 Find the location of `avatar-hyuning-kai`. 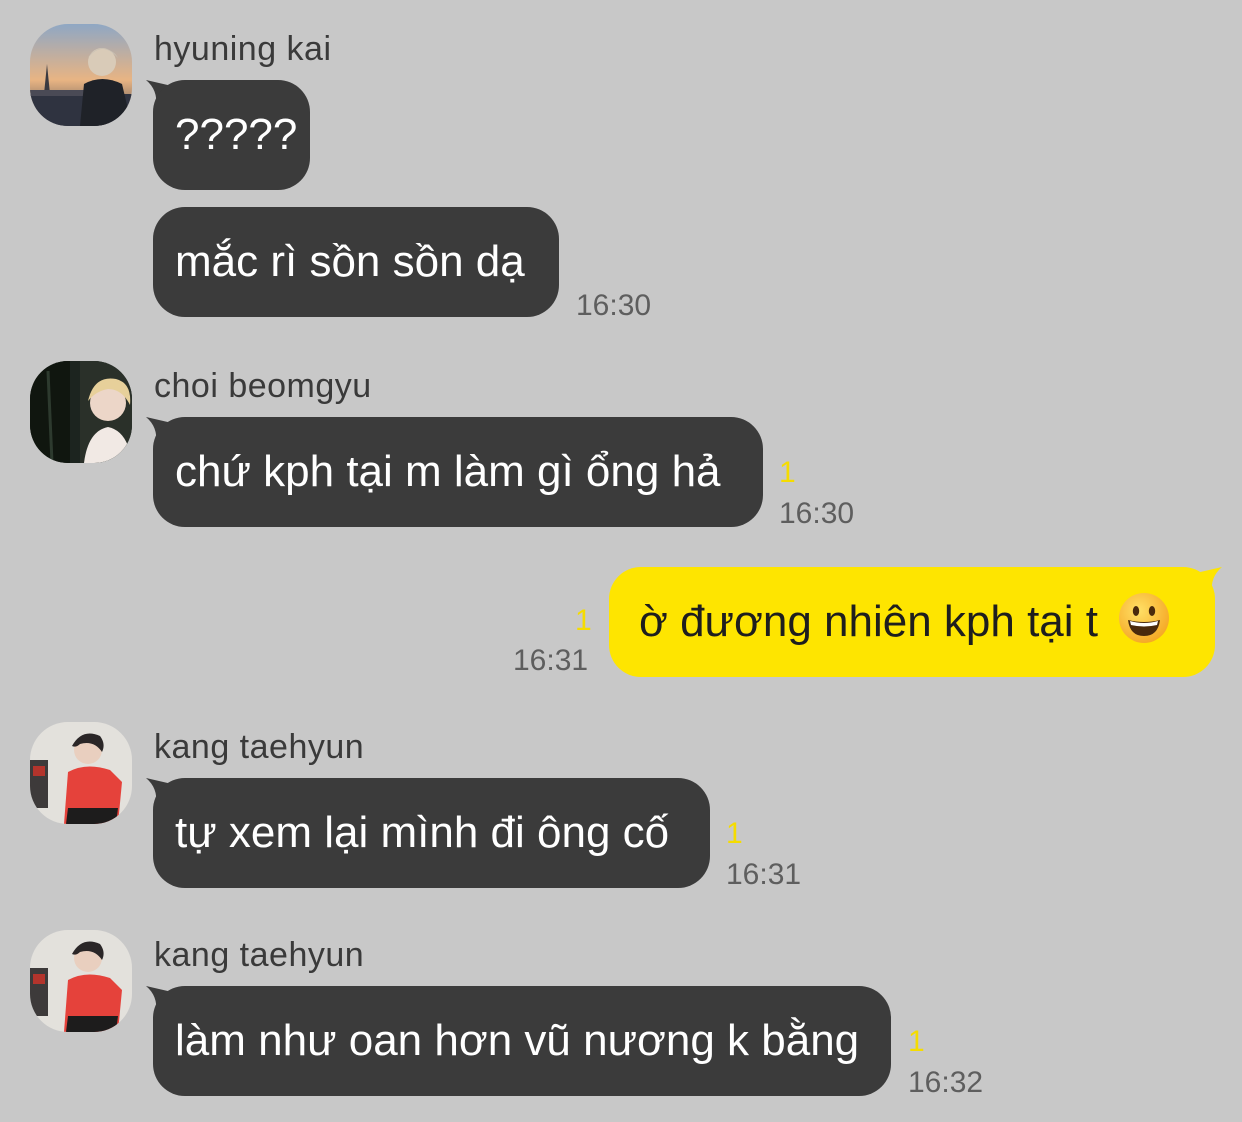

avatar-hyuning-kai is located at coordinates (81, 75).